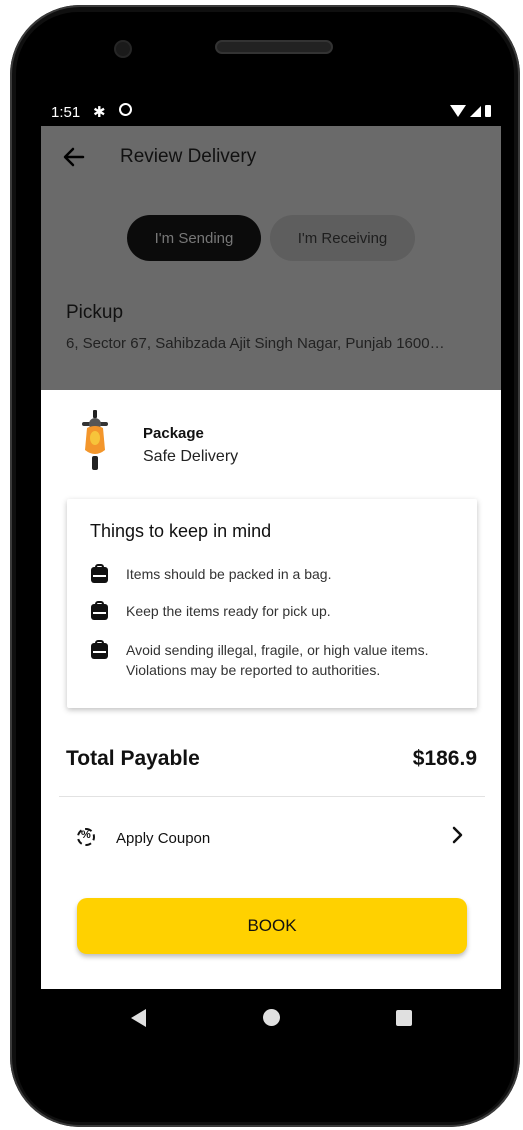  What do you see at coordinates (86, 835) in the screenshot?
I see `percent-glyph: %` at bounding box center [86, 835].